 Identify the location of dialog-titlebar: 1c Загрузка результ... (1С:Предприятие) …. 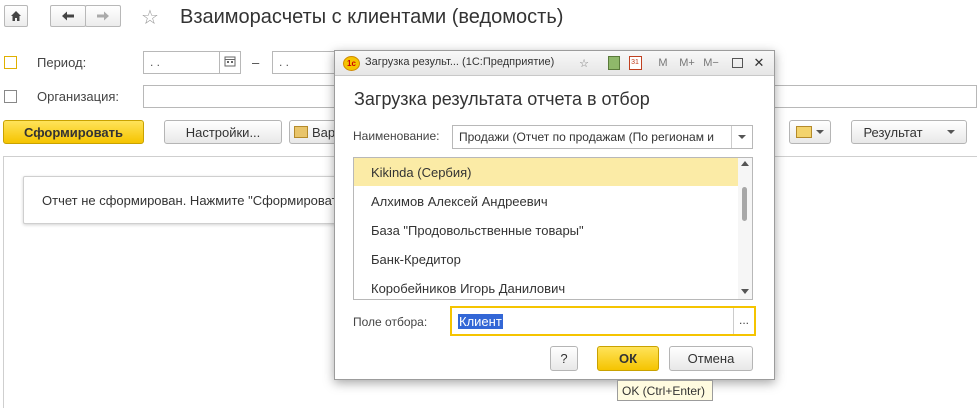
(554, 63).